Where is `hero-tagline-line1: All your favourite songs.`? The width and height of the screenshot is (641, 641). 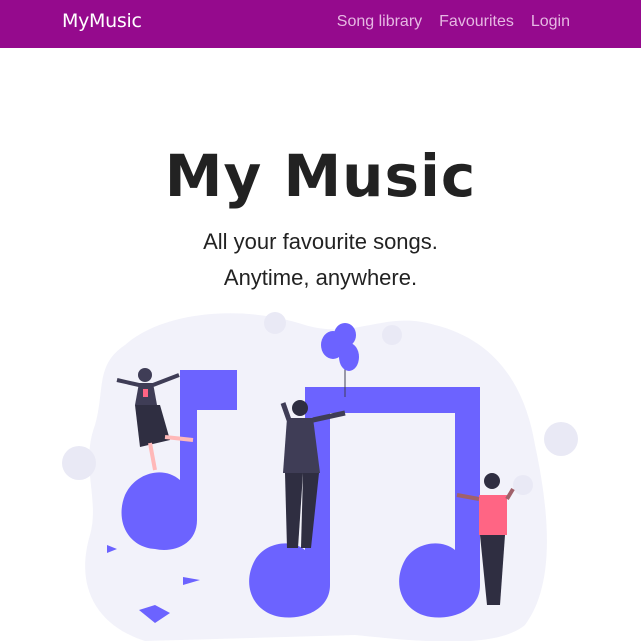 hero-tagline-line1: All your favourite songs. is located at coordinates (320, 241).